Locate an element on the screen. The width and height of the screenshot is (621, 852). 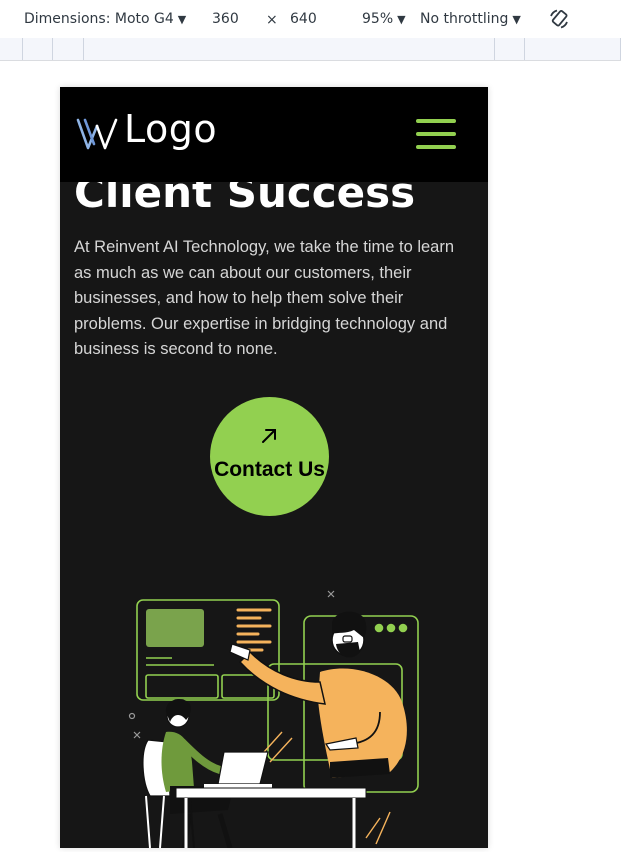
dot-ornament is located at coordinates (132, 716).